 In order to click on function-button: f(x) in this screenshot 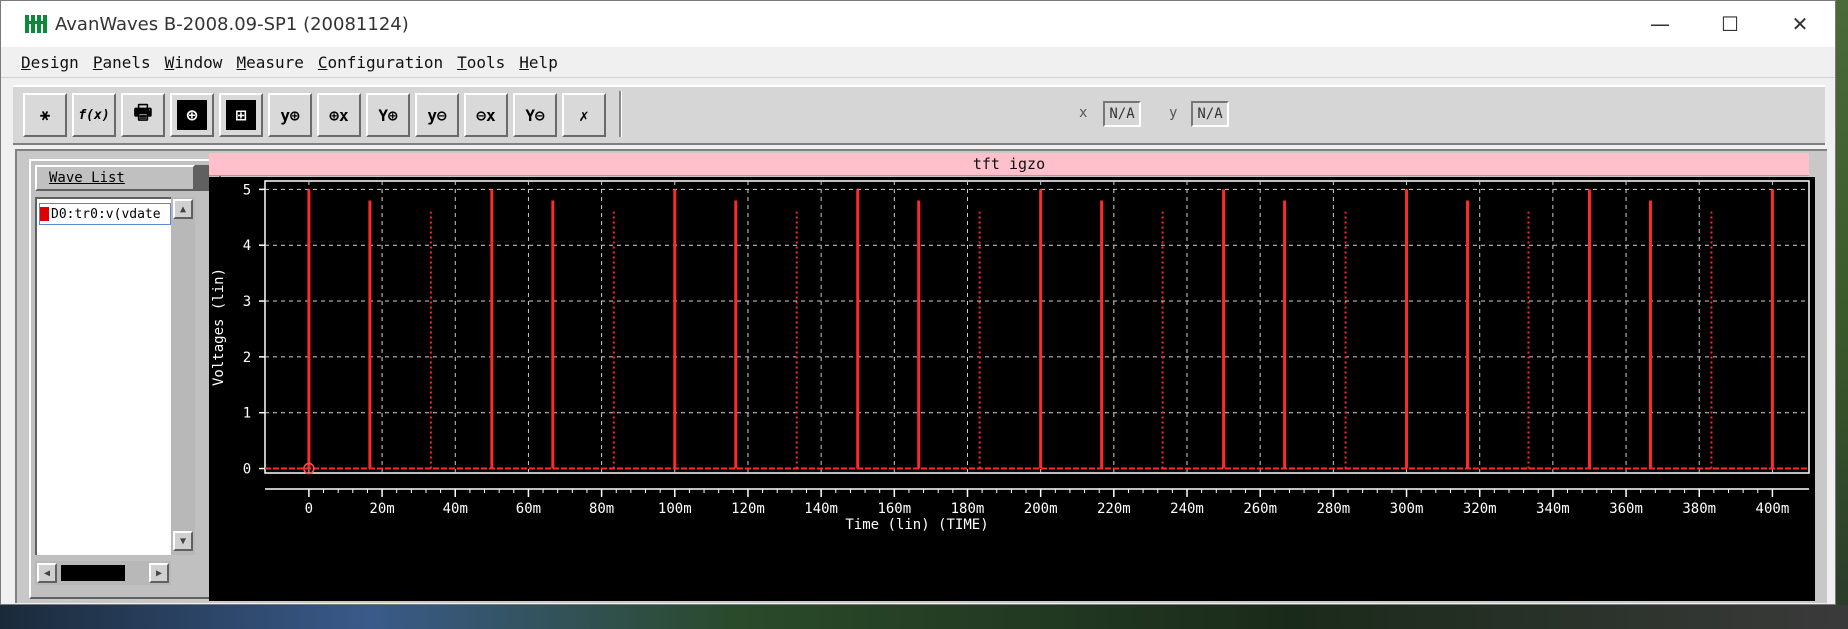, I will do `click(94, 115)`.